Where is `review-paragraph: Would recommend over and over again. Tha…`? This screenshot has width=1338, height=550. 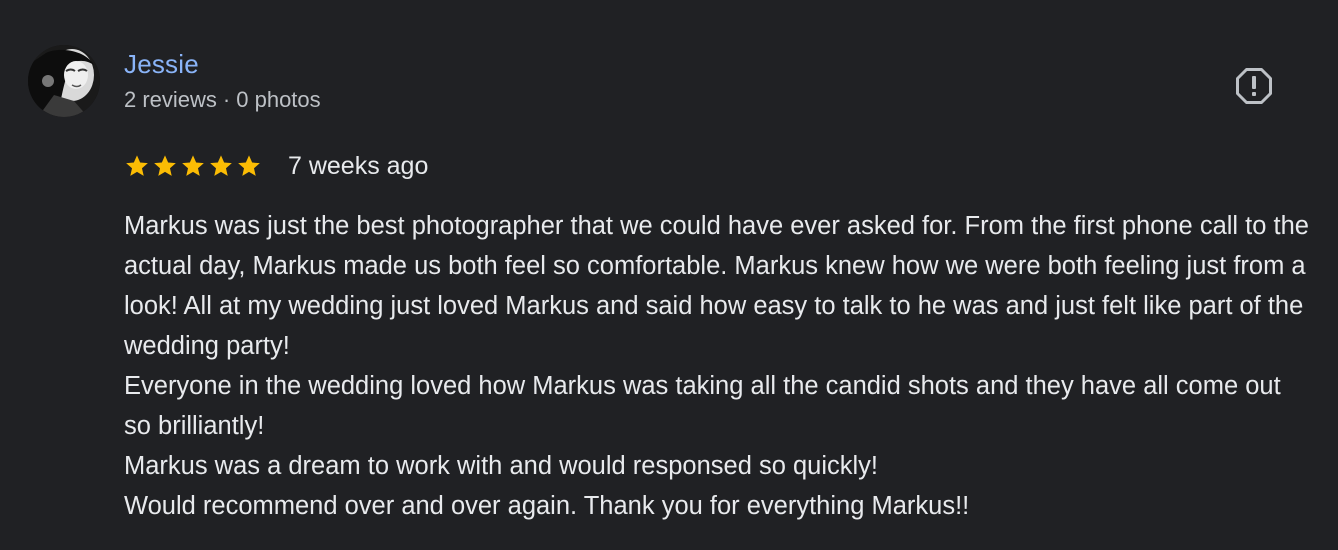 review-paragraph: Would recommend over and over again. Tha… is located at coordinates (547, 506).